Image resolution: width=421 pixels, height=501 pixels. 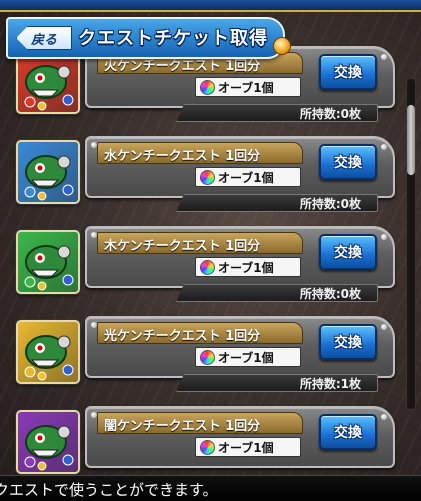 What do you see at coordinates (182, 336) in the screenshot?
I see `ticket-name: 光ケンチークエスト 1回分` at bounding box center [182, 336].